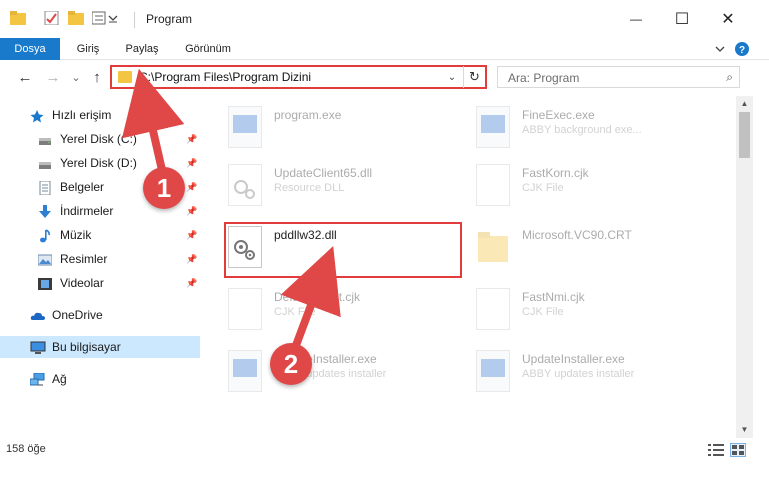 The image size is (769, 480). What do you see at coordinates (577, 235) in the screenshot?
I see `file-name: Microsoft.VC90.CRT` at bounding box center [577, 235].